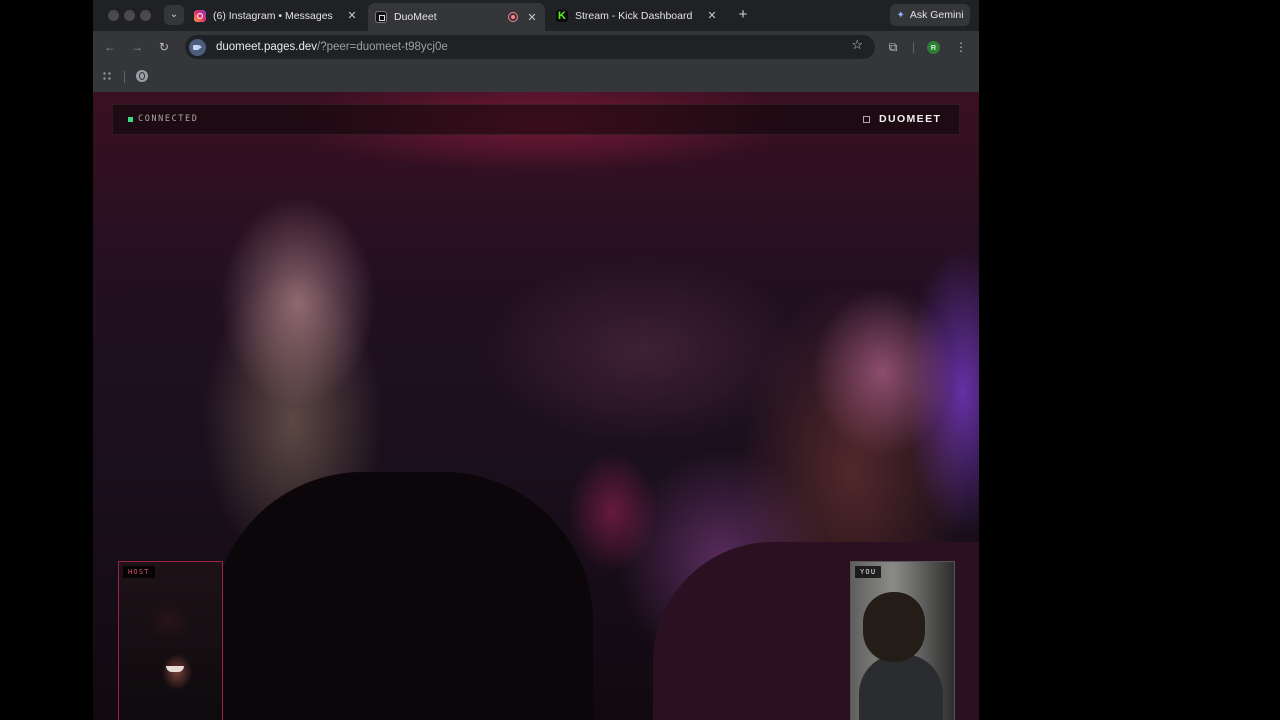 The height and width of the screenshot is (720, 1280). I want to click on call-header: CONNECTED DUOMEET, so click(536, 119).